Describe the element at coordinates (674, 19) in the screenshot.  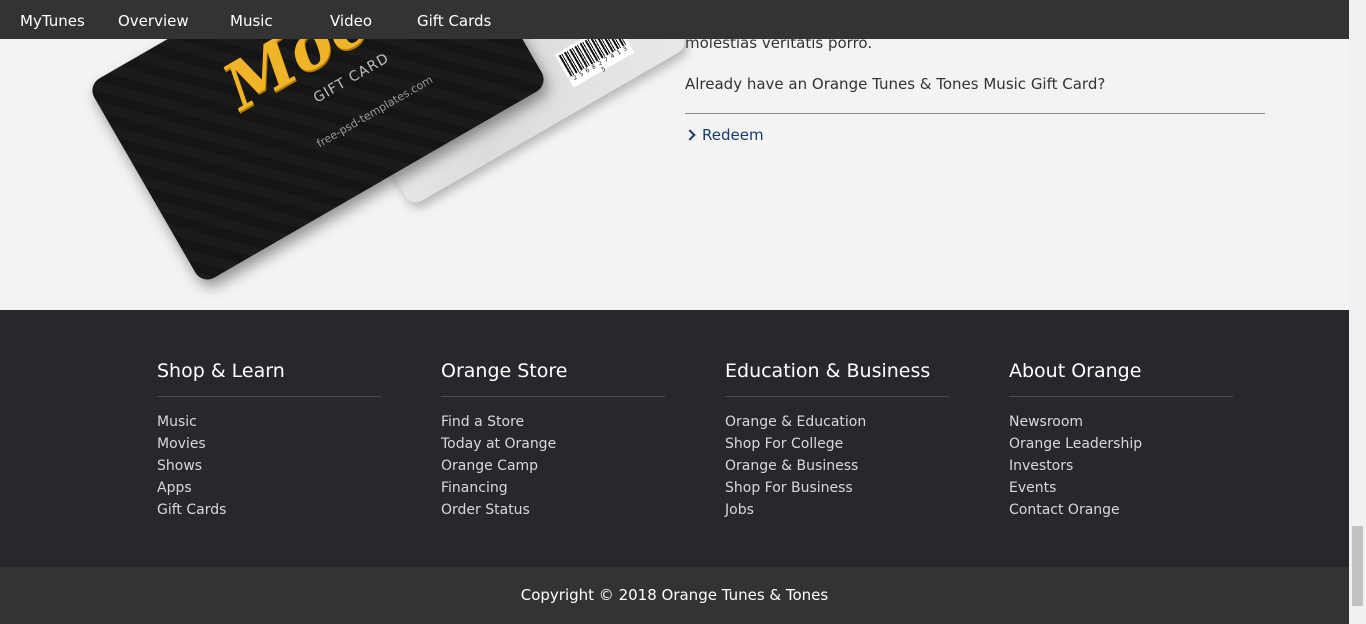
I see `top-navigation: MyTunes Overview Music Video Gift Cards` at that location.